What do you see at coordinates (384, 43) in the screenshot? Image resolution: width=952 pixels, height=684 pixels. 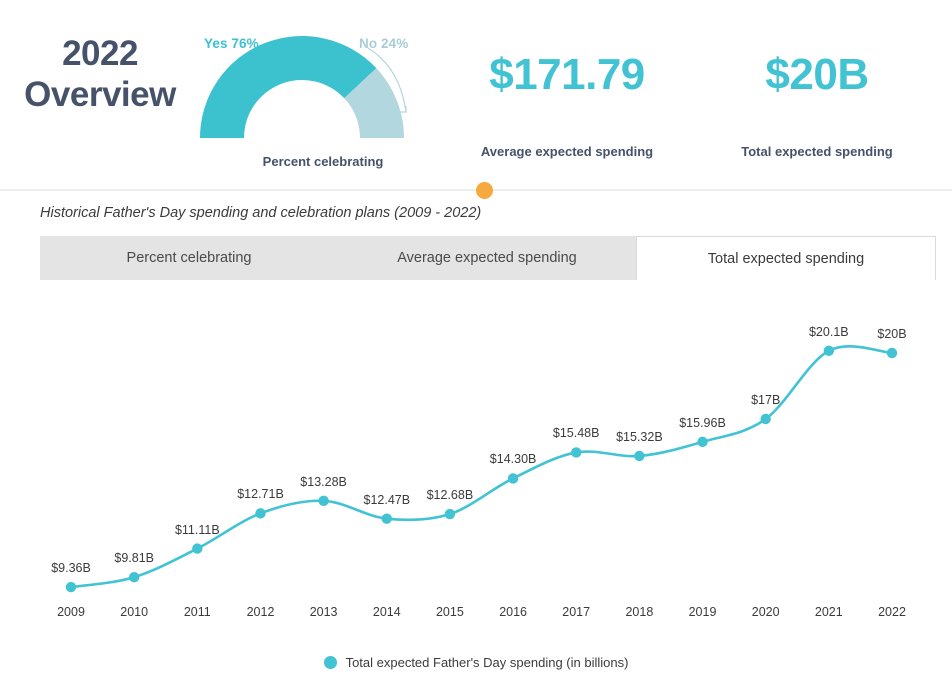 I see `gauge-no-label: No 24%` at bounding box center [384, 43].